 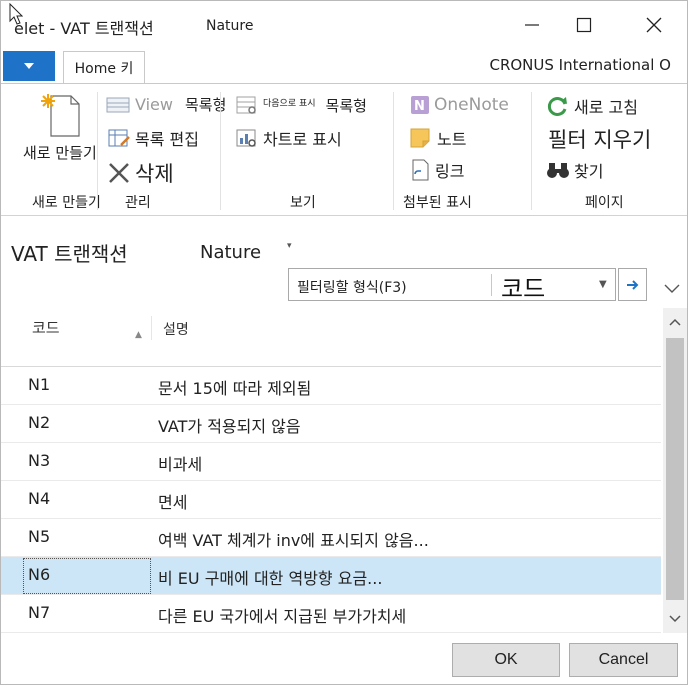 What do you see at coordinates (331, 500) in the screenshot?
I see `table-row: N4 면세` at bounding box center [331, 500].